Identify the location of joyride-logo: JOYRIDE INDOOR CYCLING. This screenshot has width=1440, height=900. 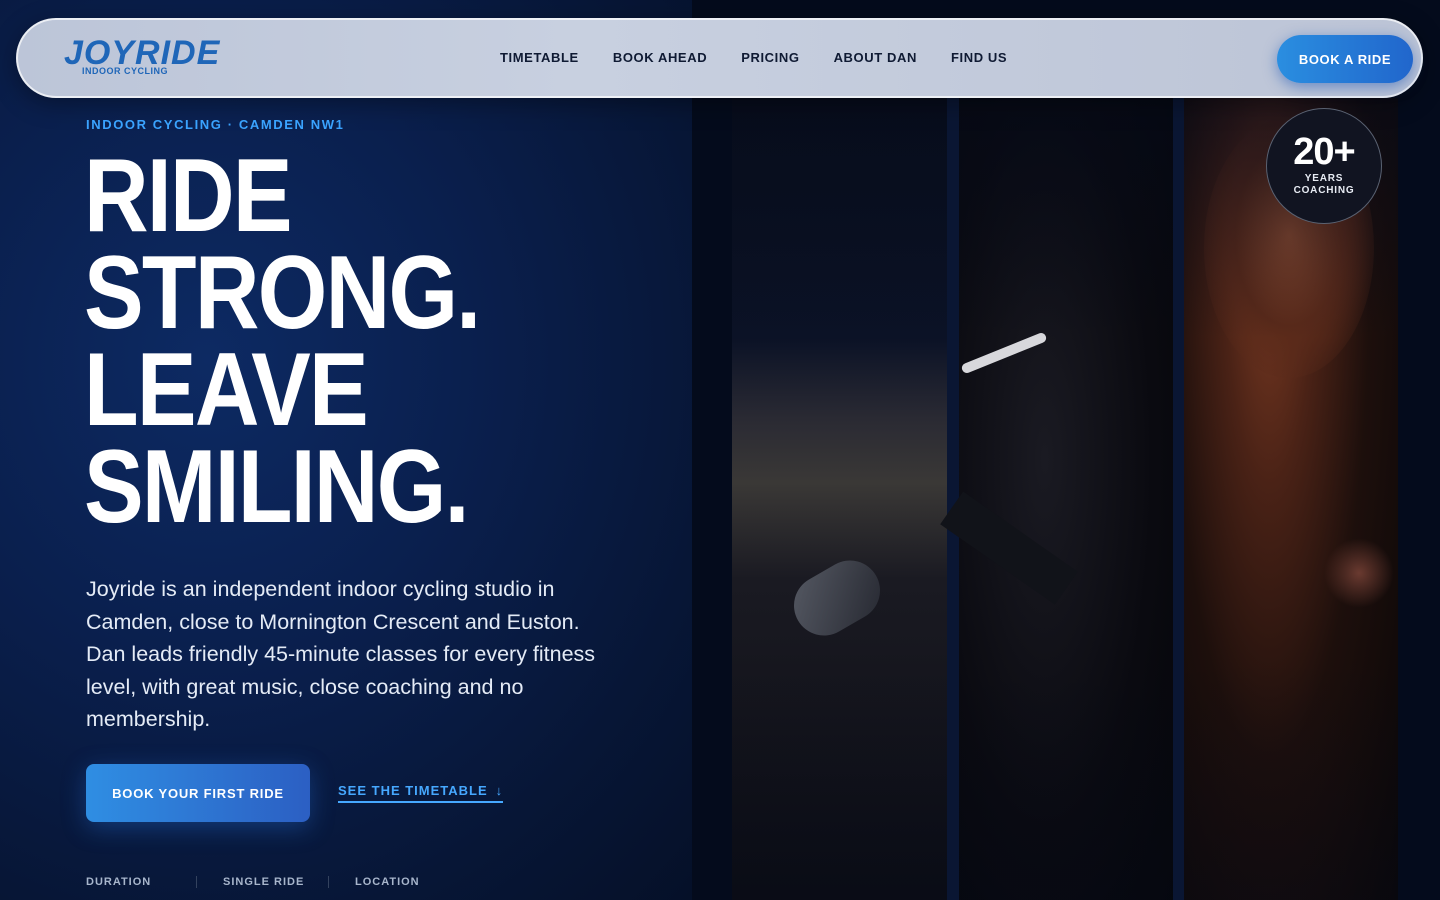
(141, 57).